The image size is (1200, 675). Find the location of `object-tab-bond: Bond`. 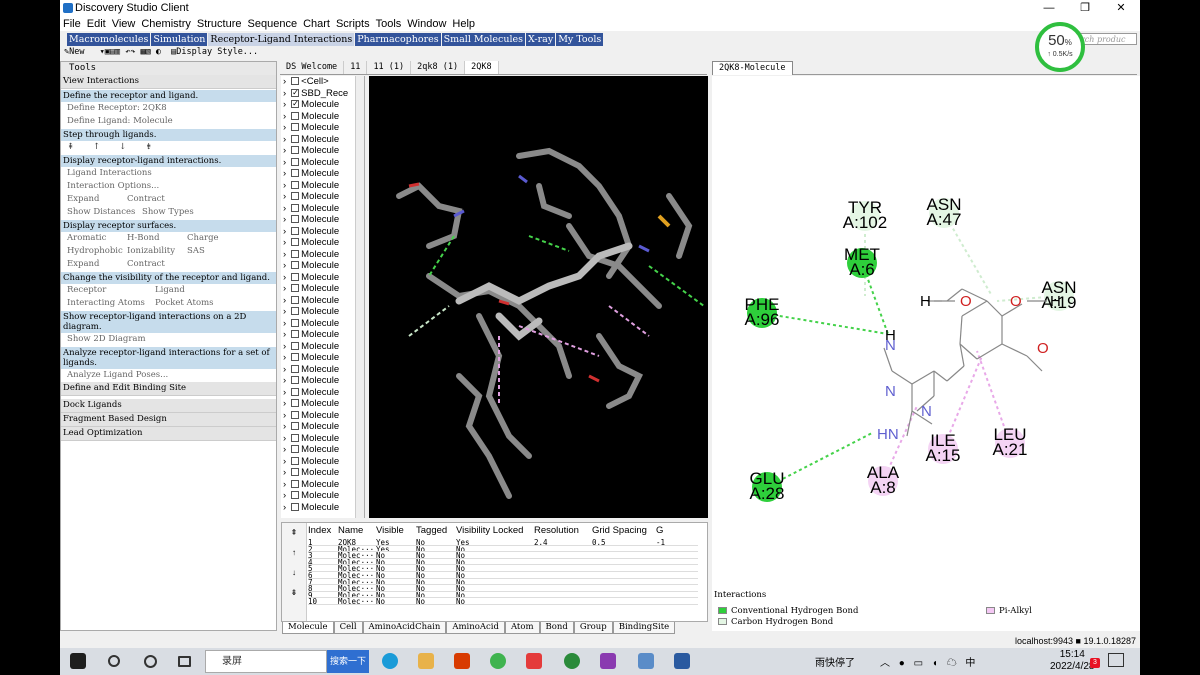

object-tab-bond: Bond is located at coordinates (556, 628).